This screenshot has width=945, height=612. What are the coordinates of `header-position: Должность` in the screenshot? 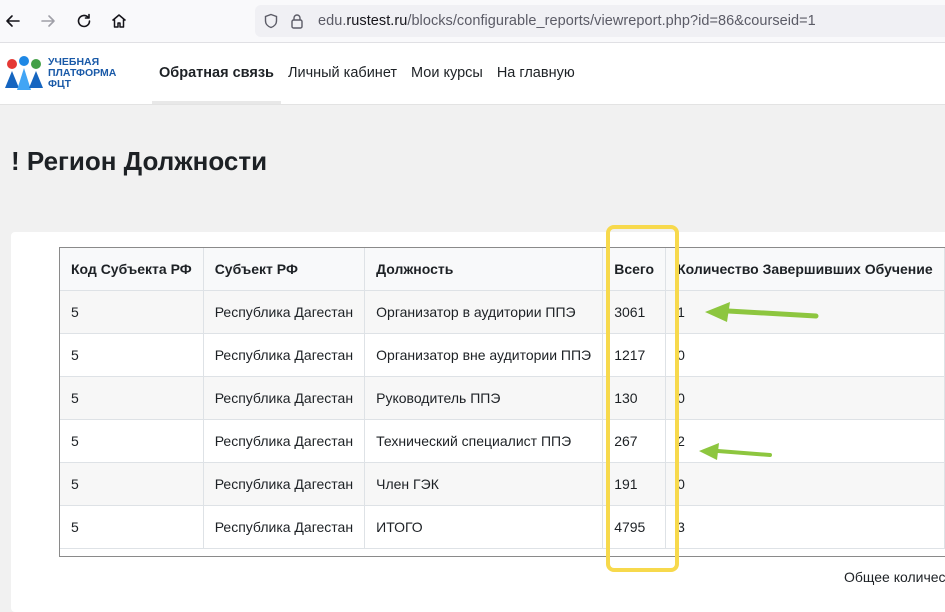 It's located at (484, 269).